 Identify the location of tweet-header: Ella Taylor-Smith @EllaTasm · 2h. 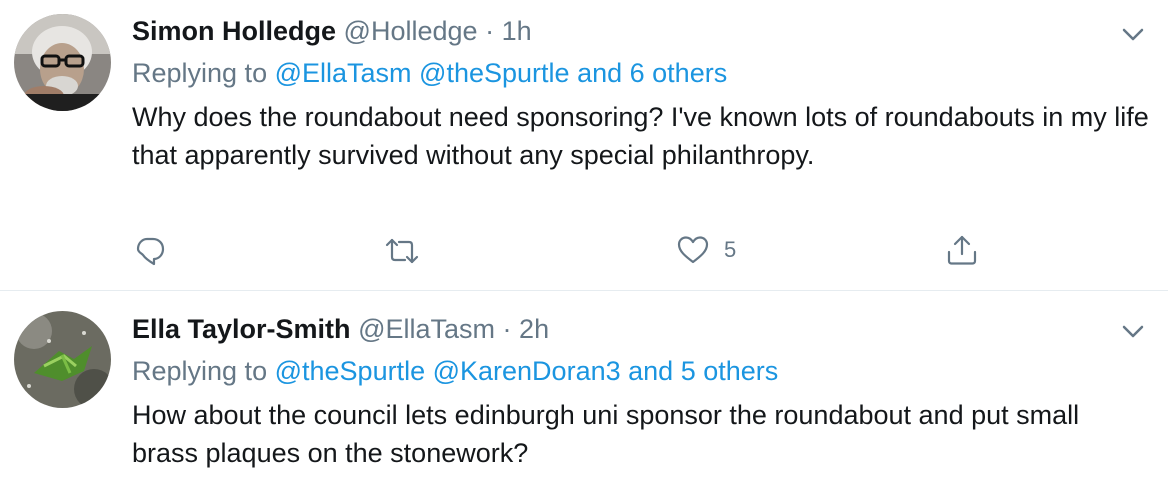
(340, 329).